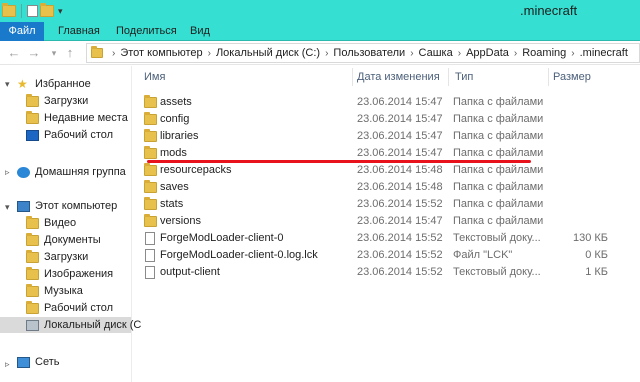 This screenshot has height=382, width=640. Describe the element at coordinates (72, 240) in the screenshot. I see `nav-documents-label: Документы` at that location.